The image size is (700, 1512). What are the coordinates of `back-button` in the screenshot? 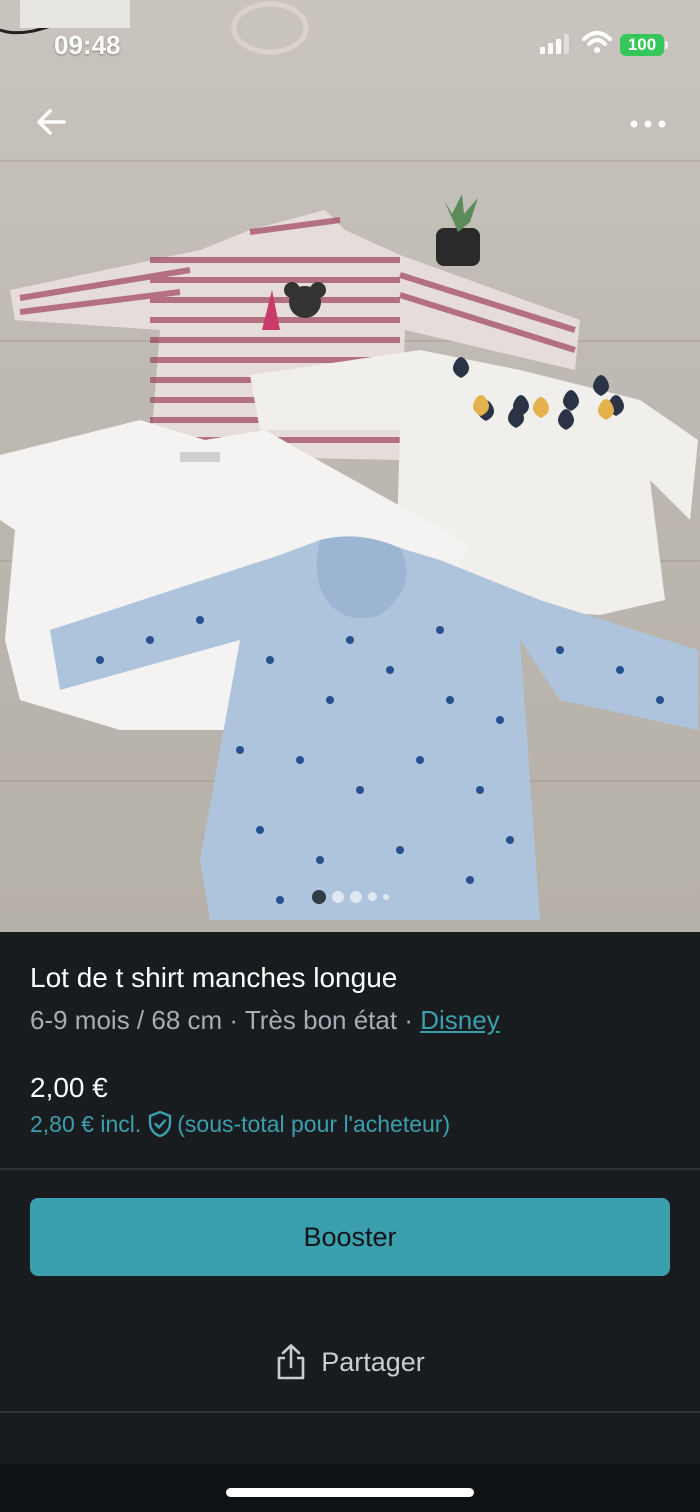 It's located at (52, 122).